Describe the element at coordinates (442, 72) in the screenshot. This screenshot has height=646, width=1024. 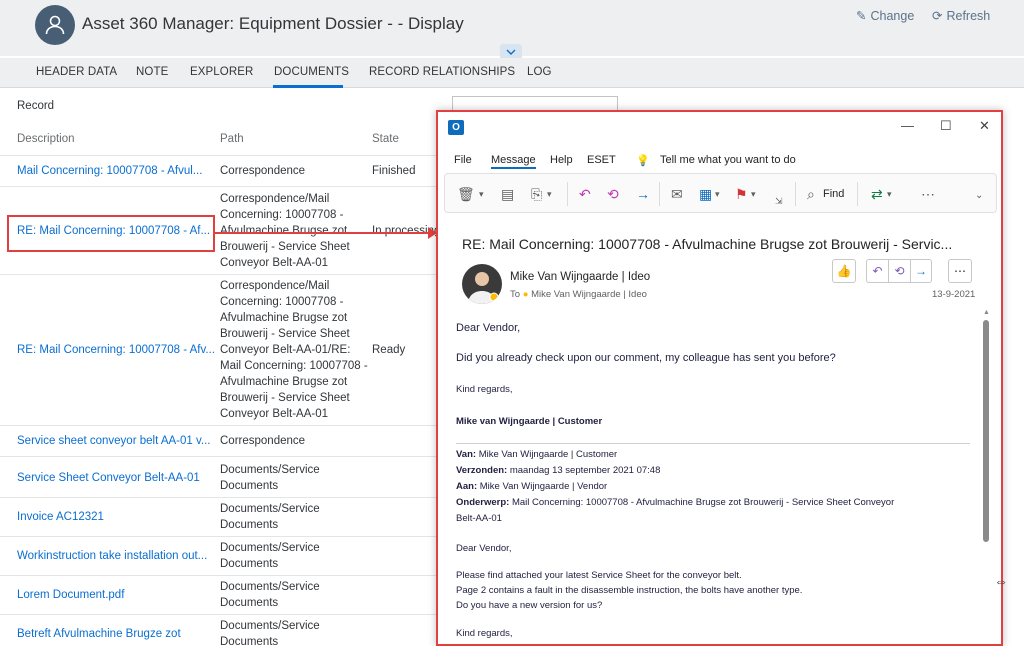
I see `tab-record-relationships: RECORD RELATIONSHIPS` at that location.